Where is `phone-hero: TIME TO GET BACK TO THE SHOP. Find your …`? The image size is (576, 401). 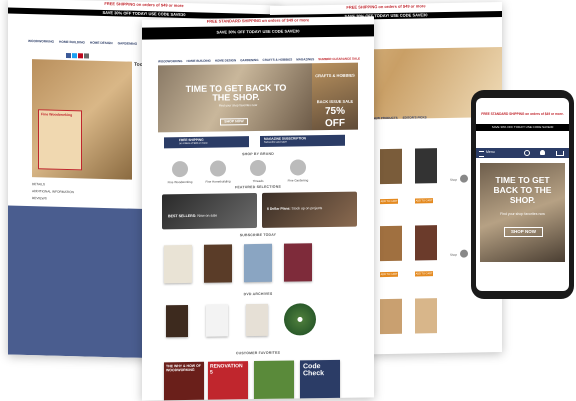 phone-hero: TIME TO GET BACK TO THE SHOP. Find your … is located at coordinates (522, 212).